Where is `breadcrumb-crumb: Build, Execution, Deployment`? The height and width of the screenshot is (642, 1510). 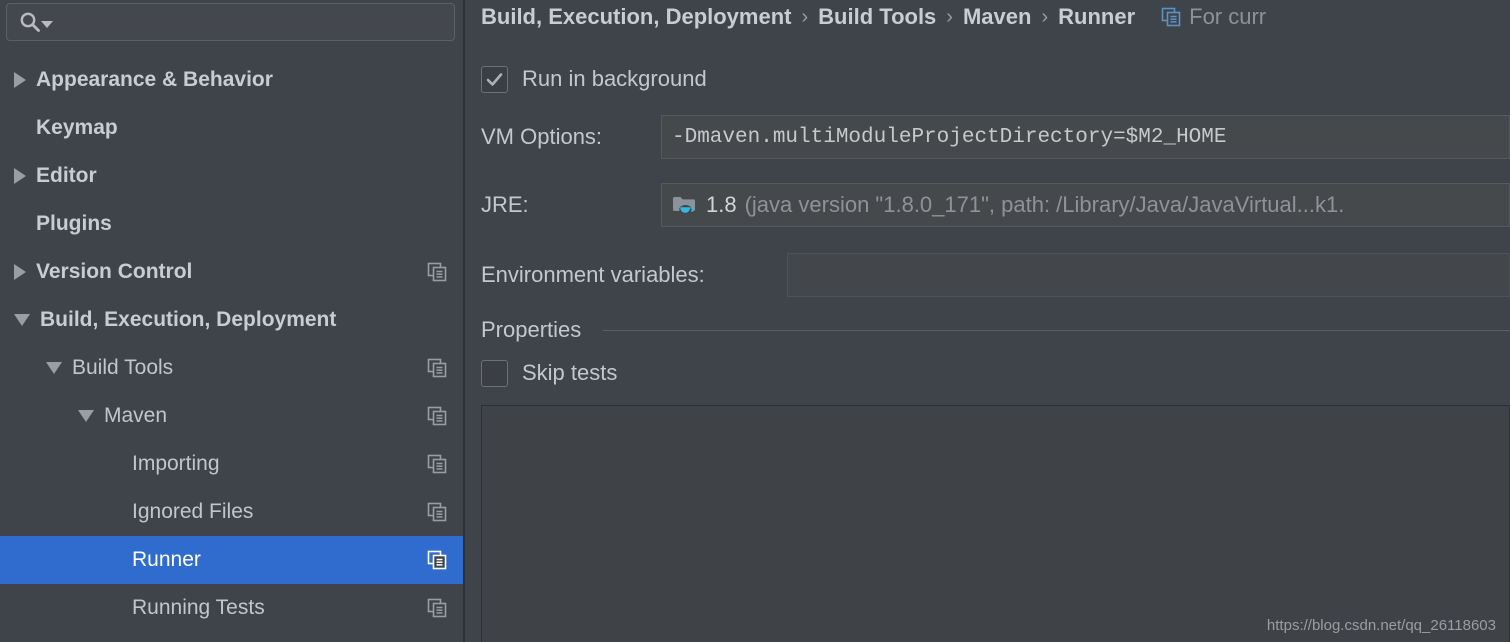
breadcrumb-crumb: Build, Execution, Deployment is located at coordinates (636, 17).